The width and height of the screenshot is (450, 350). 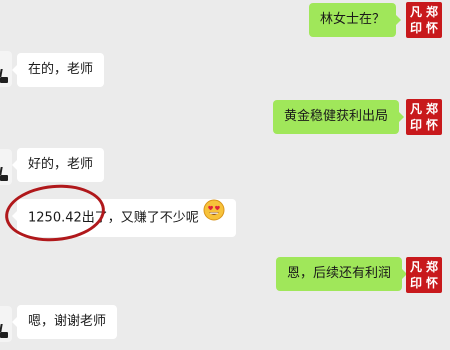 I want to click on message-bubble-received: 好的，老师, so click(x=58, y=165).